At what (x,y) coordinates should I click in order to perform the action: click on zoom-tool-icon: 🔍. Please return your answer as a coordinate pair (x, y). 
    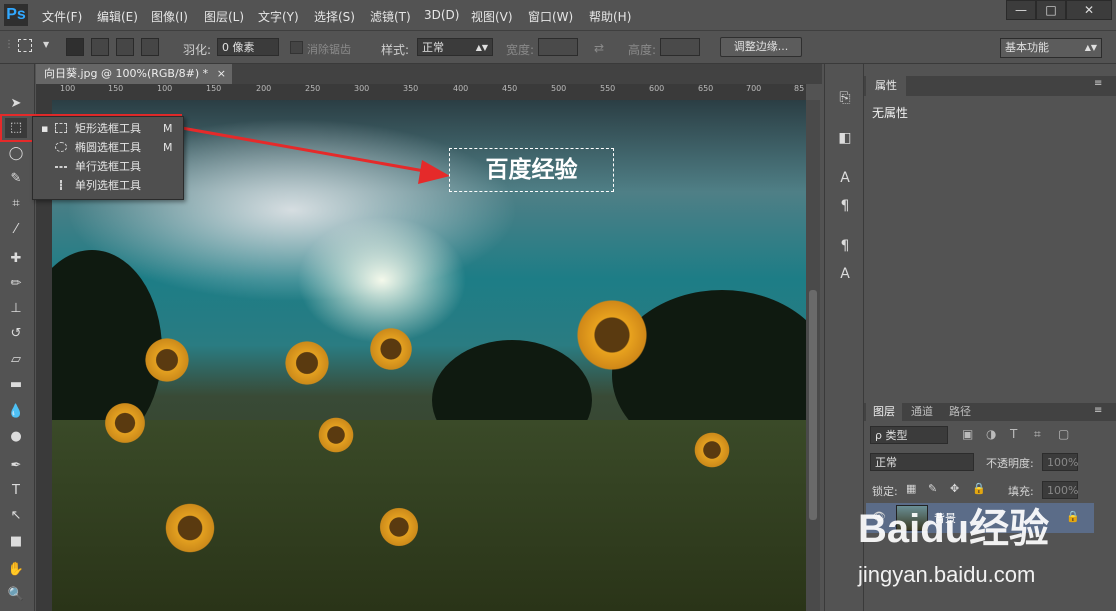
    Looking at the image, I should click on (16, 595).